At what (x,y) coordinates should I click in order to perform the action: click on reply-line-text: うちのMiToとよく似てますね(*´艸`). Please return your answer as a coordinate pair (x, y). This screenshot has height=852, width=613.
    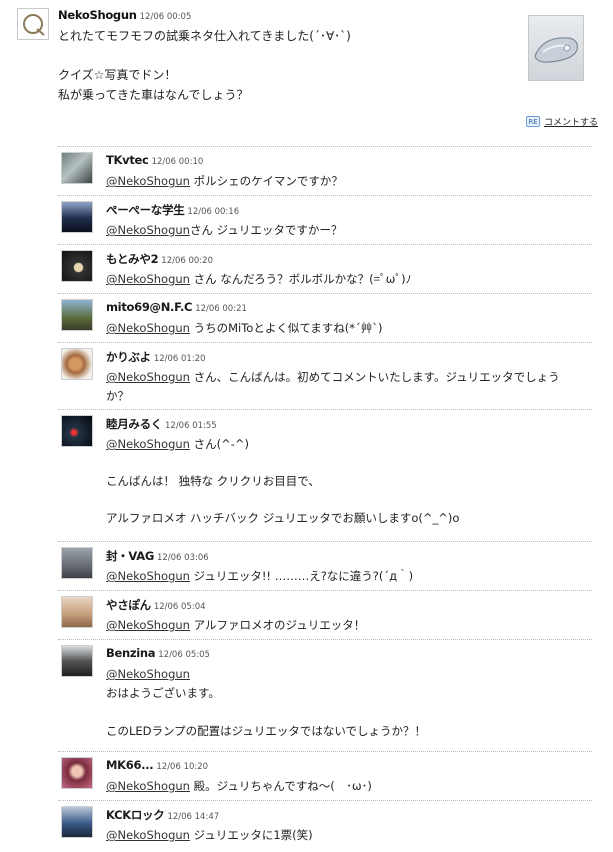
    Looking at the image, I should click on (286, 328).